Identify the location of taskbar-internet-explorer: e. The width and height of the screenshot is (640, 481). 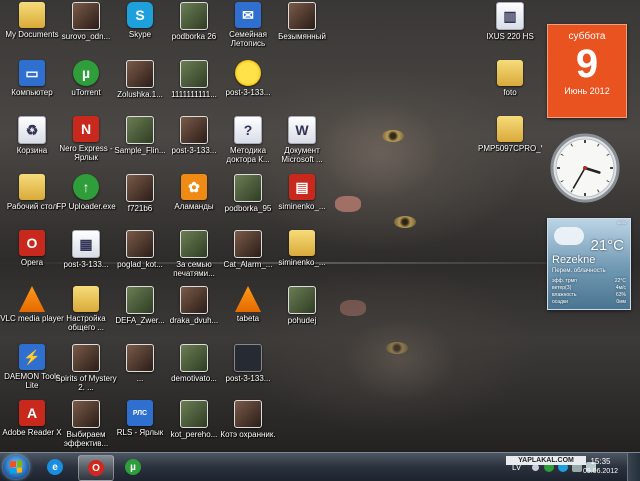
(55, 467).